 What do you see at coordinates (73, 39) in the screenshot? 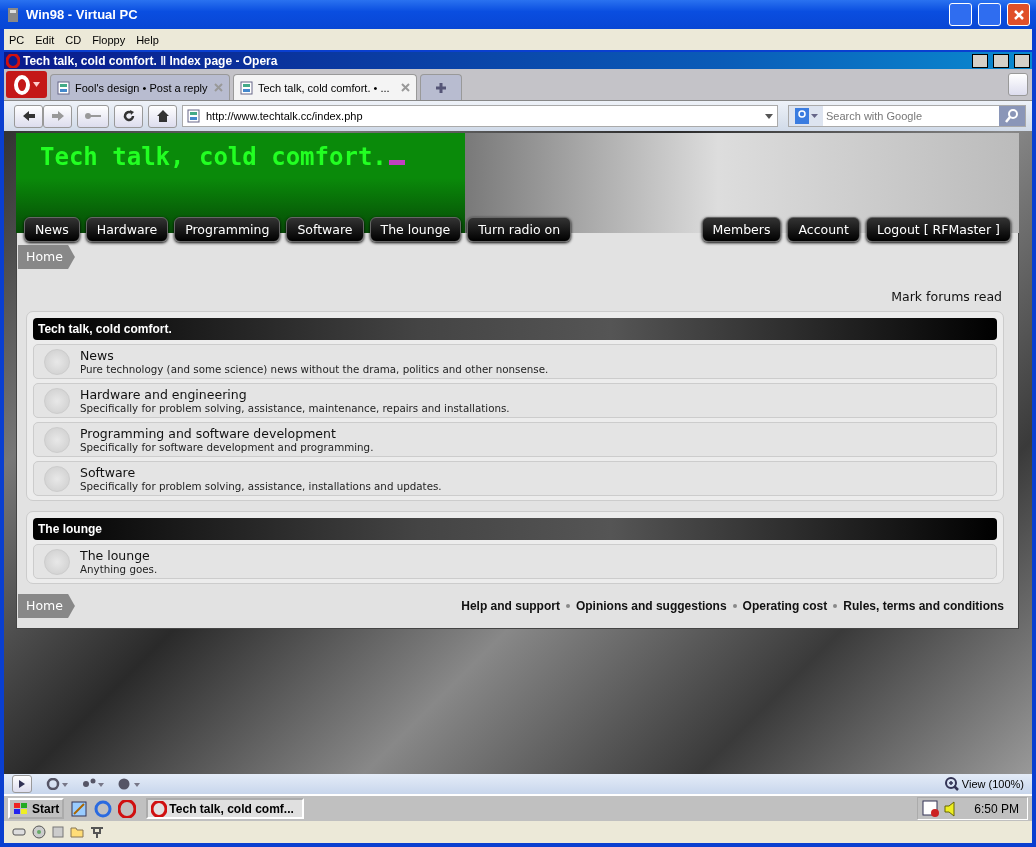
I see `menu-item: CD` at bounding box center [73, 39].